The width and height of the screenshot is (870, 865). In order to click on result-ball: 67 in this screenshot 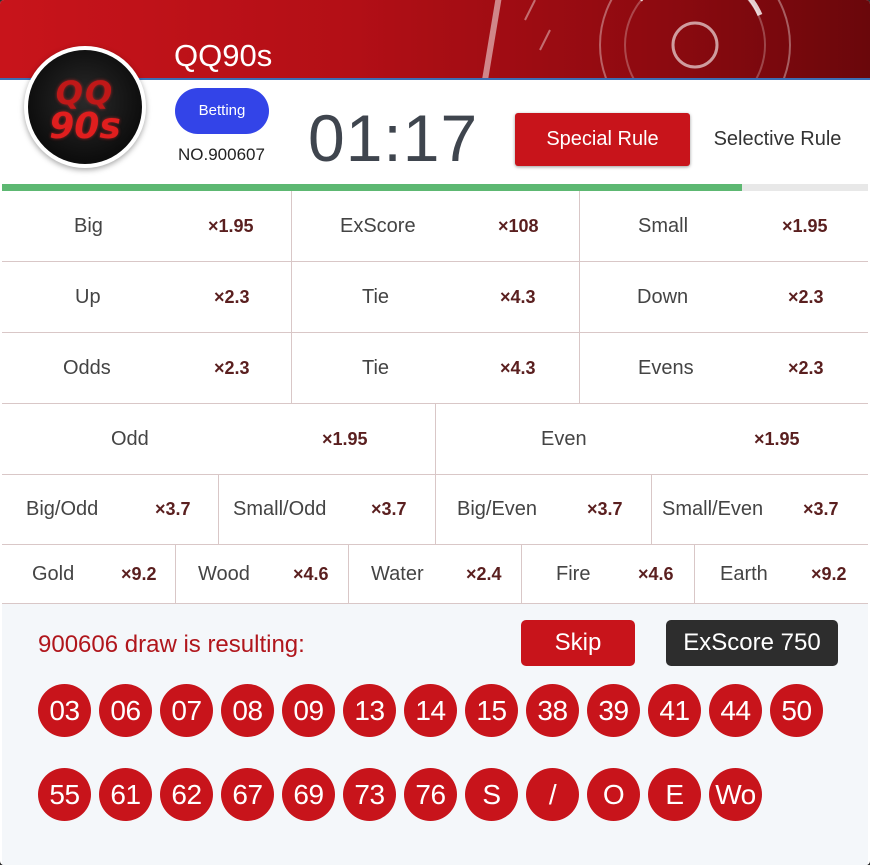, I will do `click(247, 794)`.